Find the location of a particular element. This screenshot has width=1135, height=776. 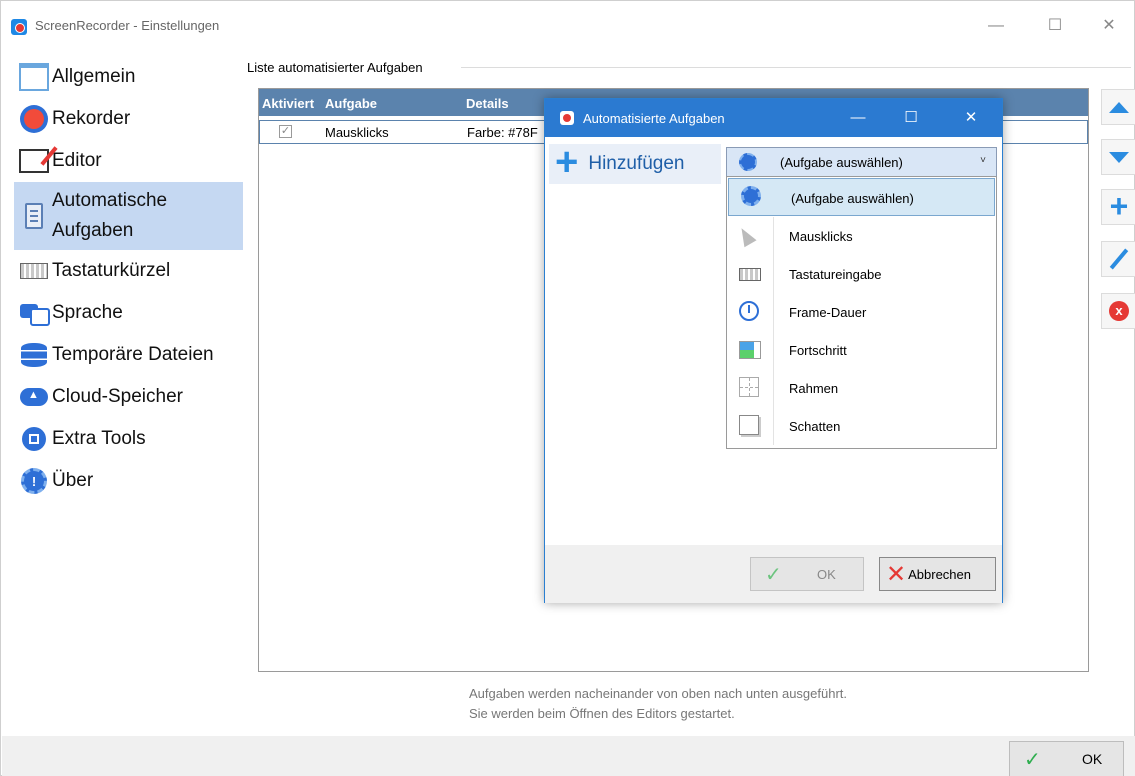

sidebar-item-sprache: Sprache is located at coordinates (128, 313).